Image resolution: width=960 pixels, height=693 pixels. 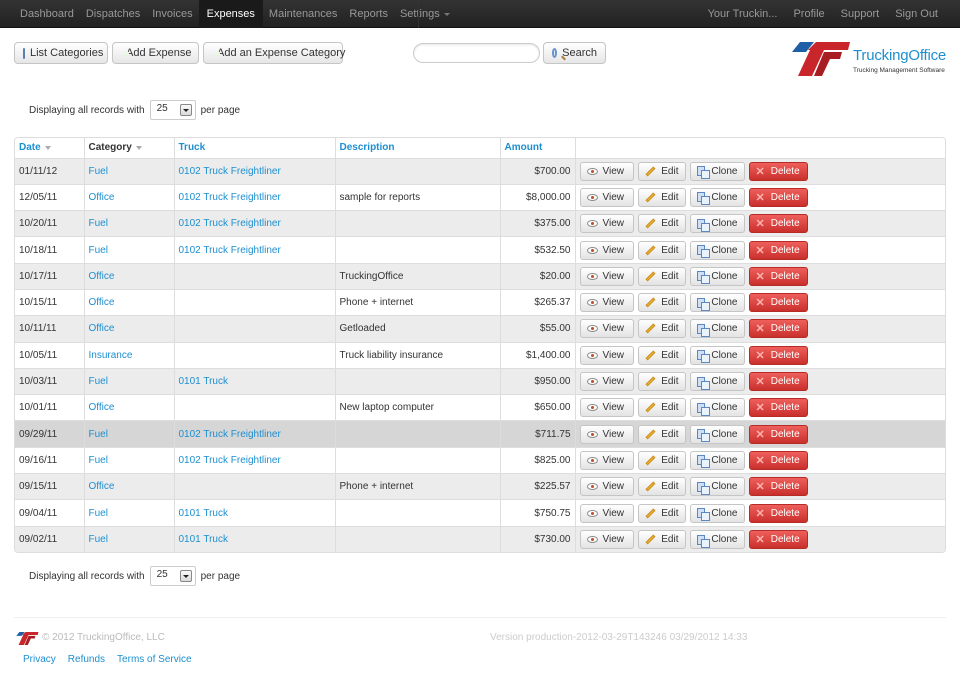 I want to click on footer-link-refunds: Refunds, so click(x=86, y=659).